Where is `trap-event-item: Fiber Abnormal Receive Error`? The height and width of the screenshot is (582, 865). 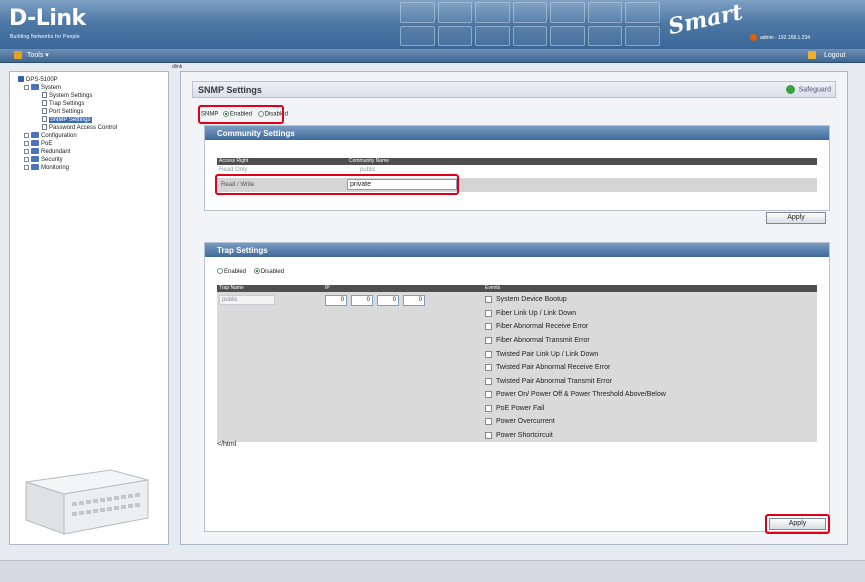 trap-event-item: Fiber Abnormal Receive Error is located at coordinates (536, 327).